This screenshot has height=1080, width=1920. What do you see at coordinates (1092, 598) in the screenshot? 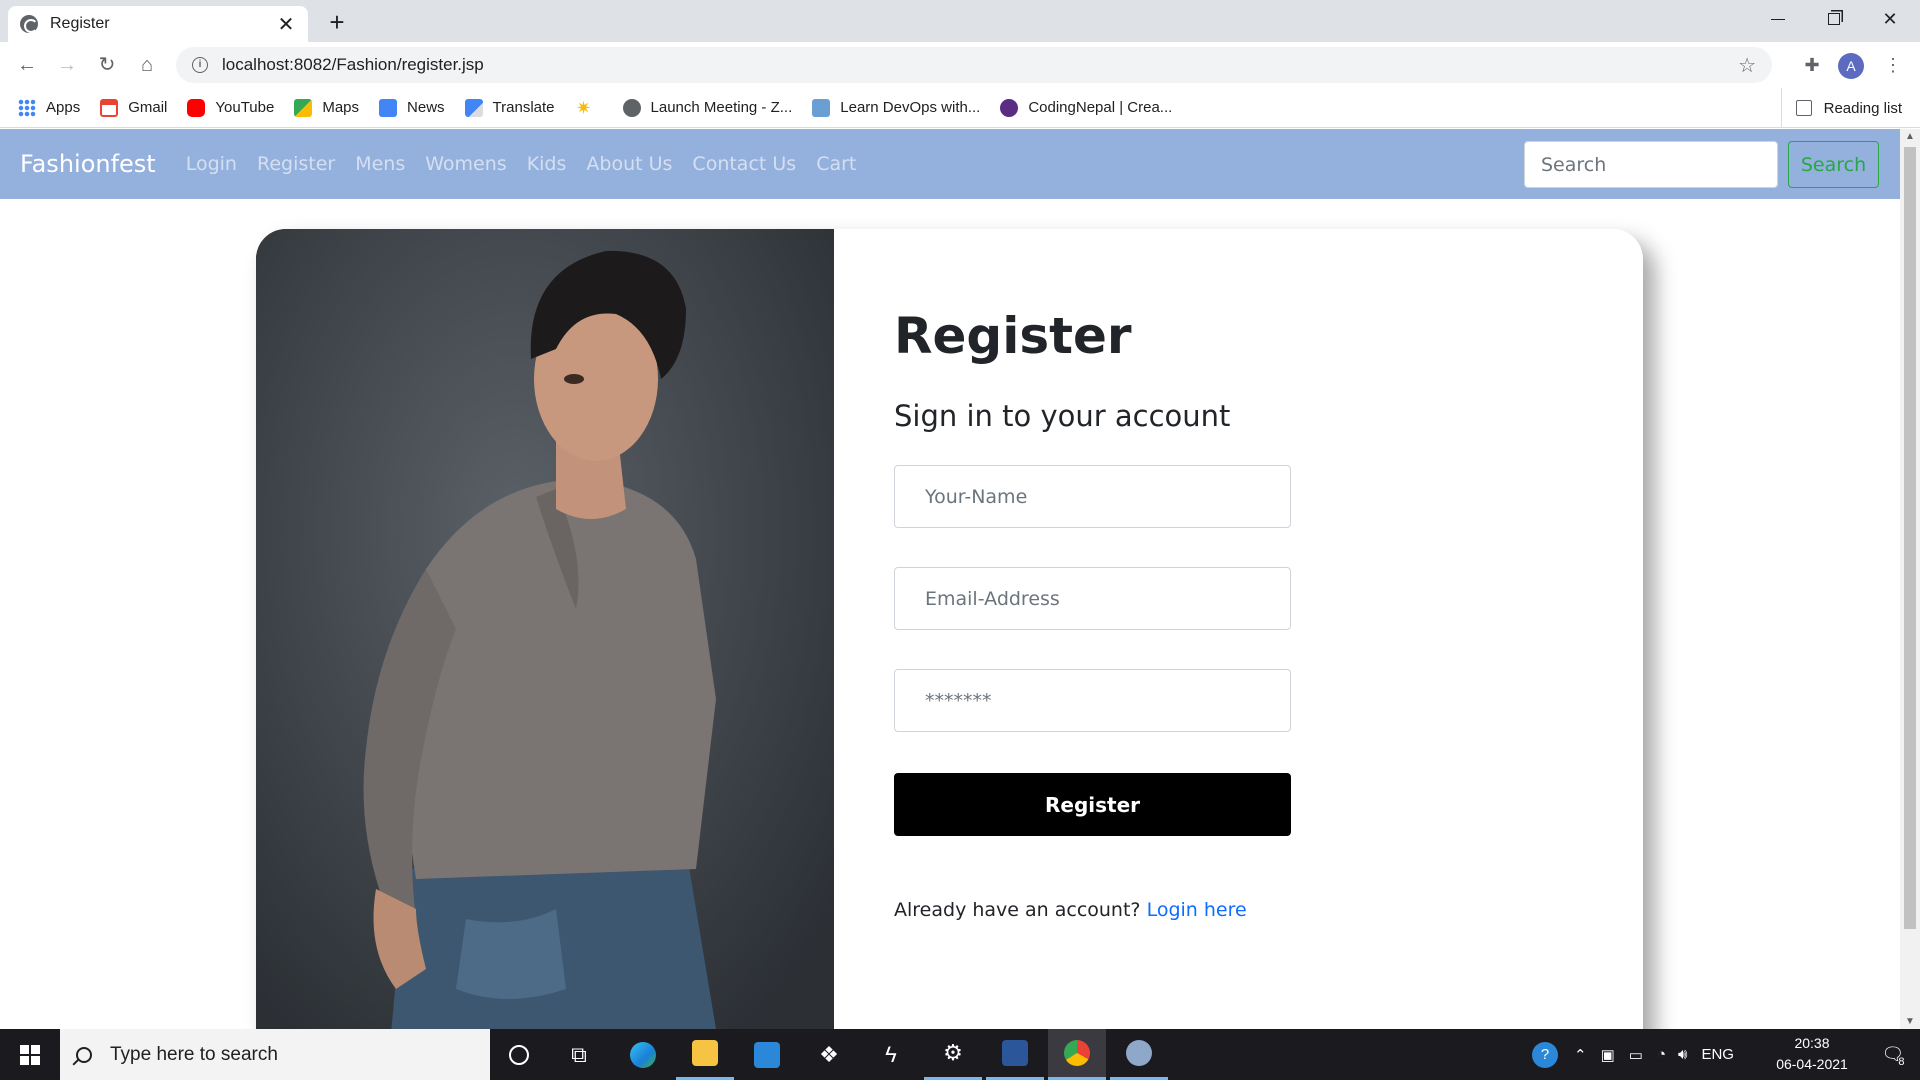
I see `email-field: Email-Address` at bounding box center [1092, 598].